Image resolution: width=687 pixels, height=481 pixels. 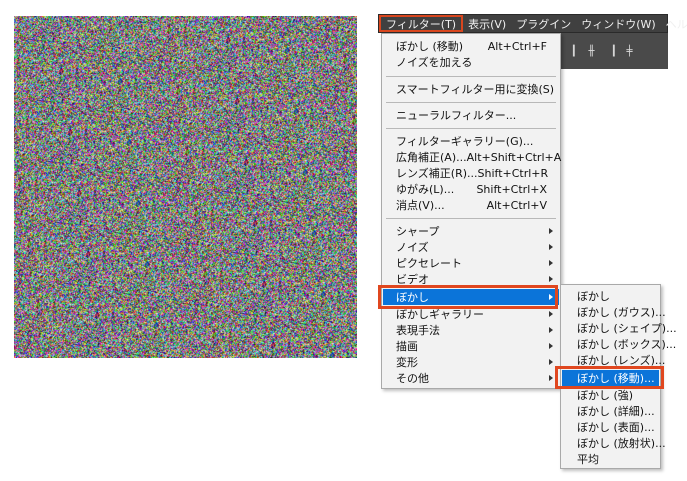 What do you see at coordinates (629, 52) in the screenshot?
I see `distribute-icon: ╪` at bounding box center [629, 52].